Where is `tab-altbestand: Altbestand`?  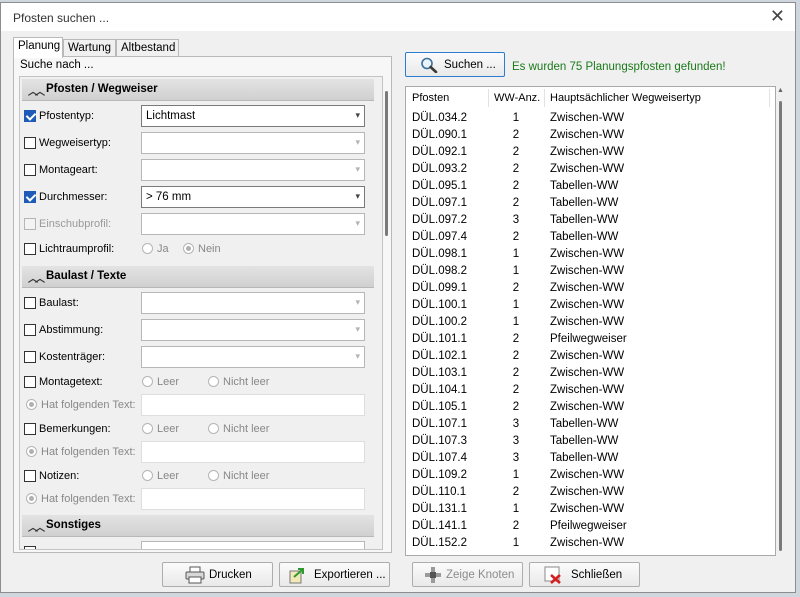
tab-altbestand: Altbestand is located at coordinates (147, 48).